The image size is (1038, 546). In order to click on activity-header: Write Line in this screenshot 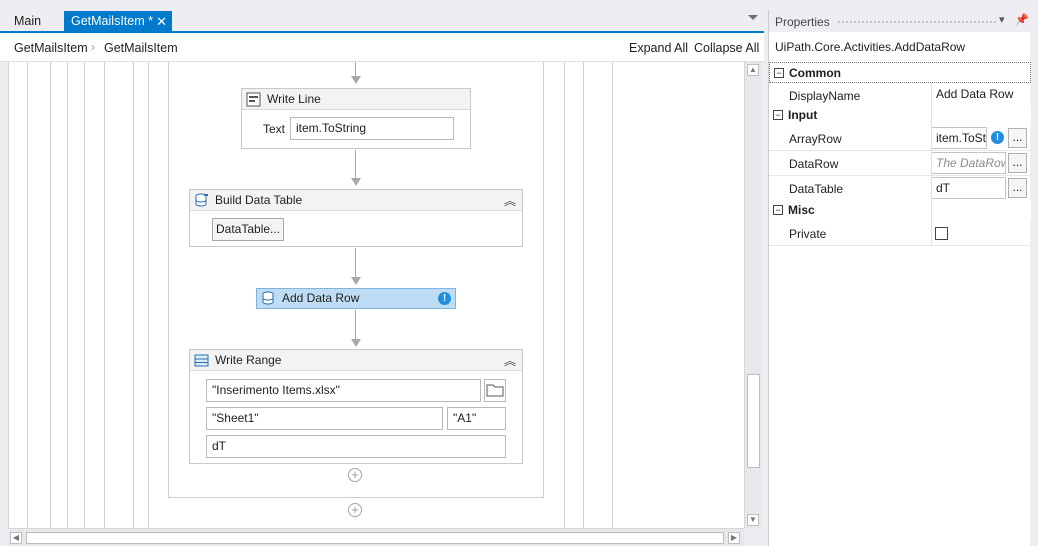, I will do `click(356, 99)`.